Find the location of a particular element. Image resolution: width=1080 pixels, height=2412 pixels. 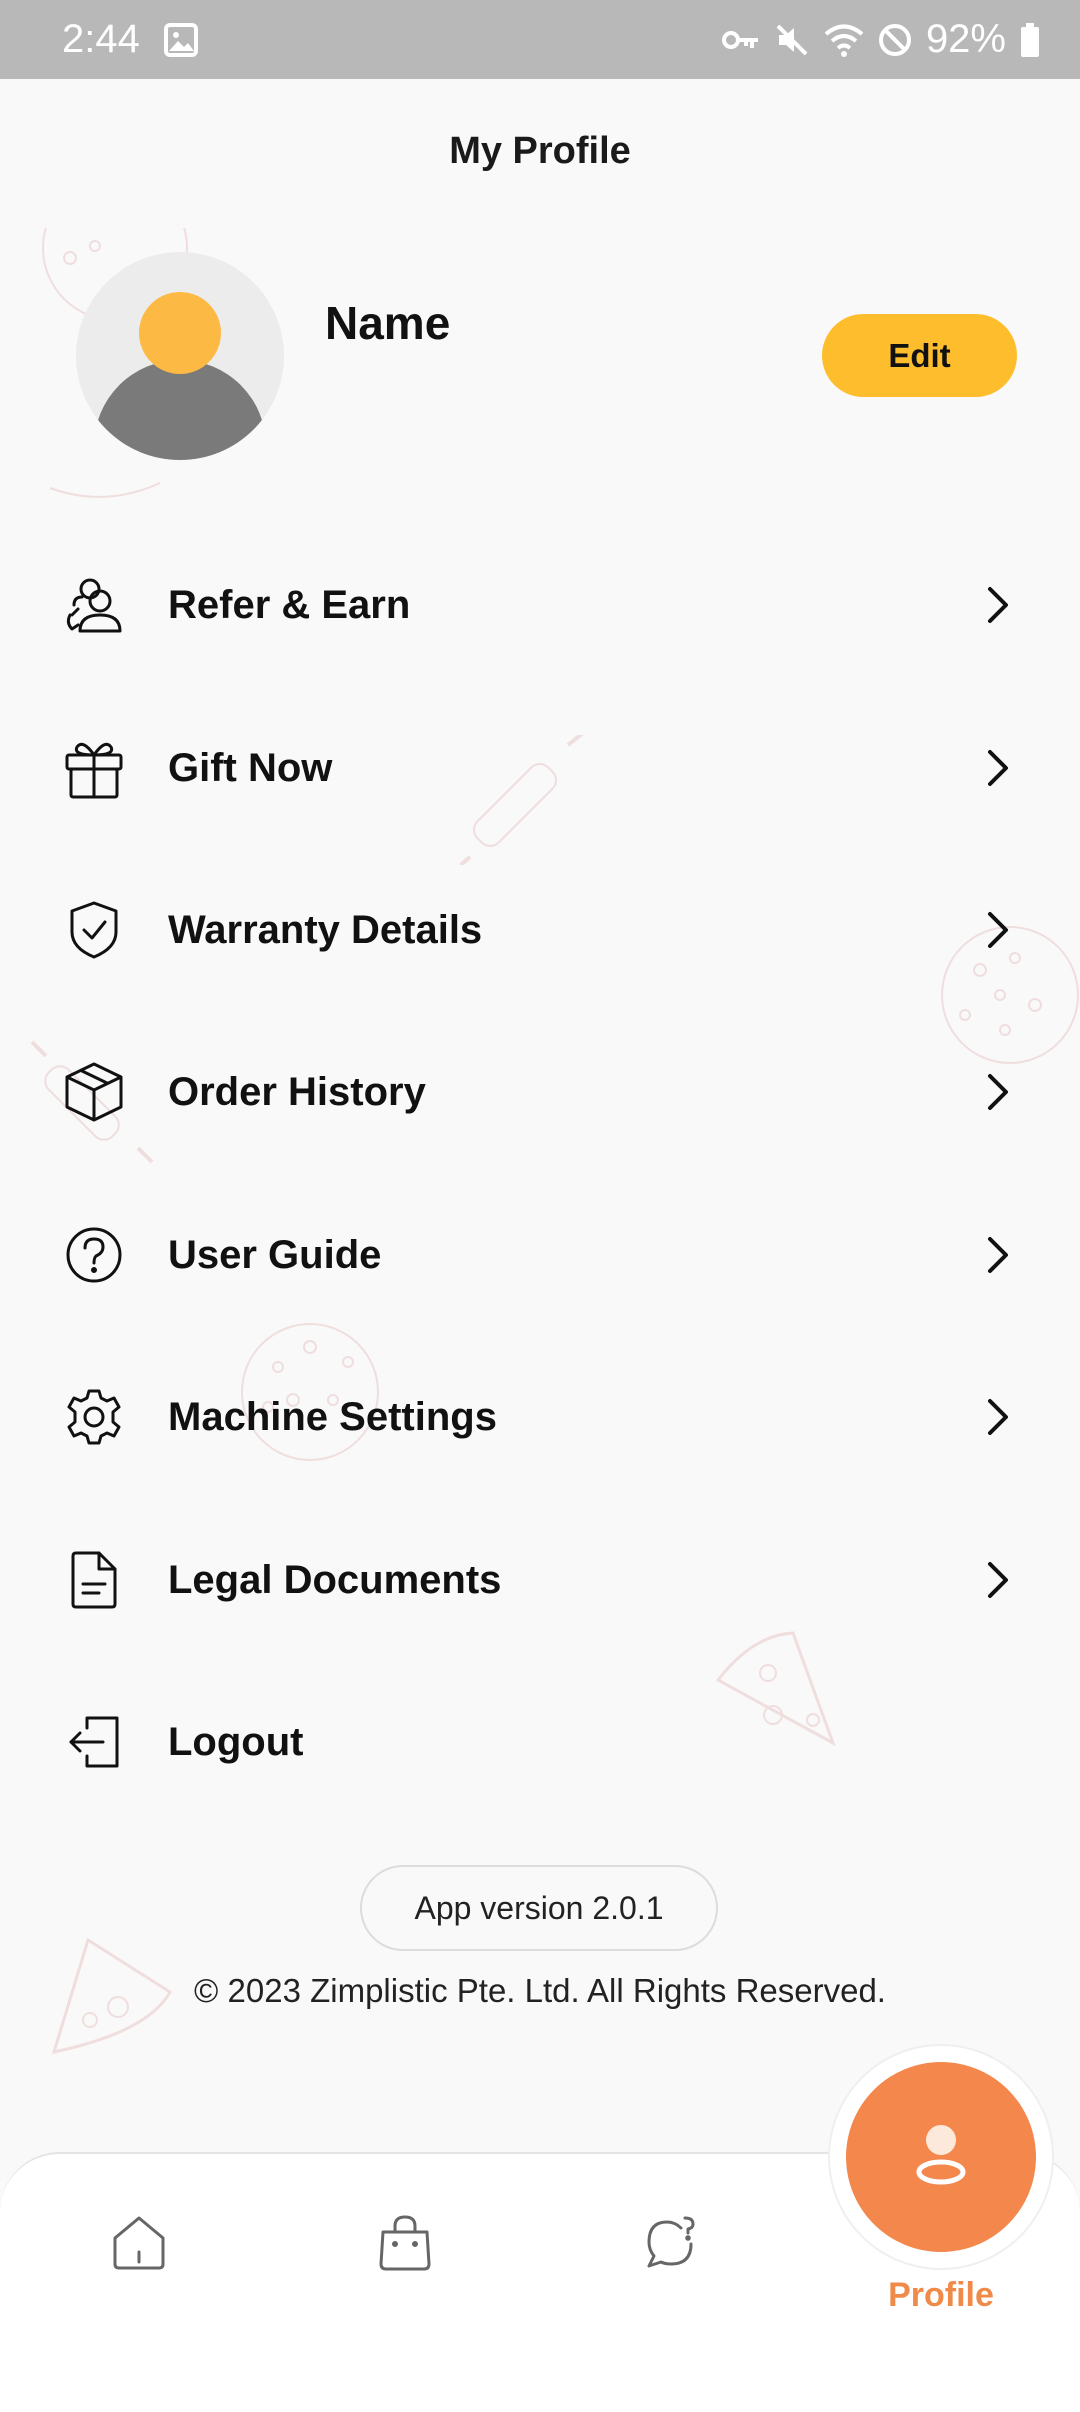

support-chat-icon is located at coordinates (671, 2245).